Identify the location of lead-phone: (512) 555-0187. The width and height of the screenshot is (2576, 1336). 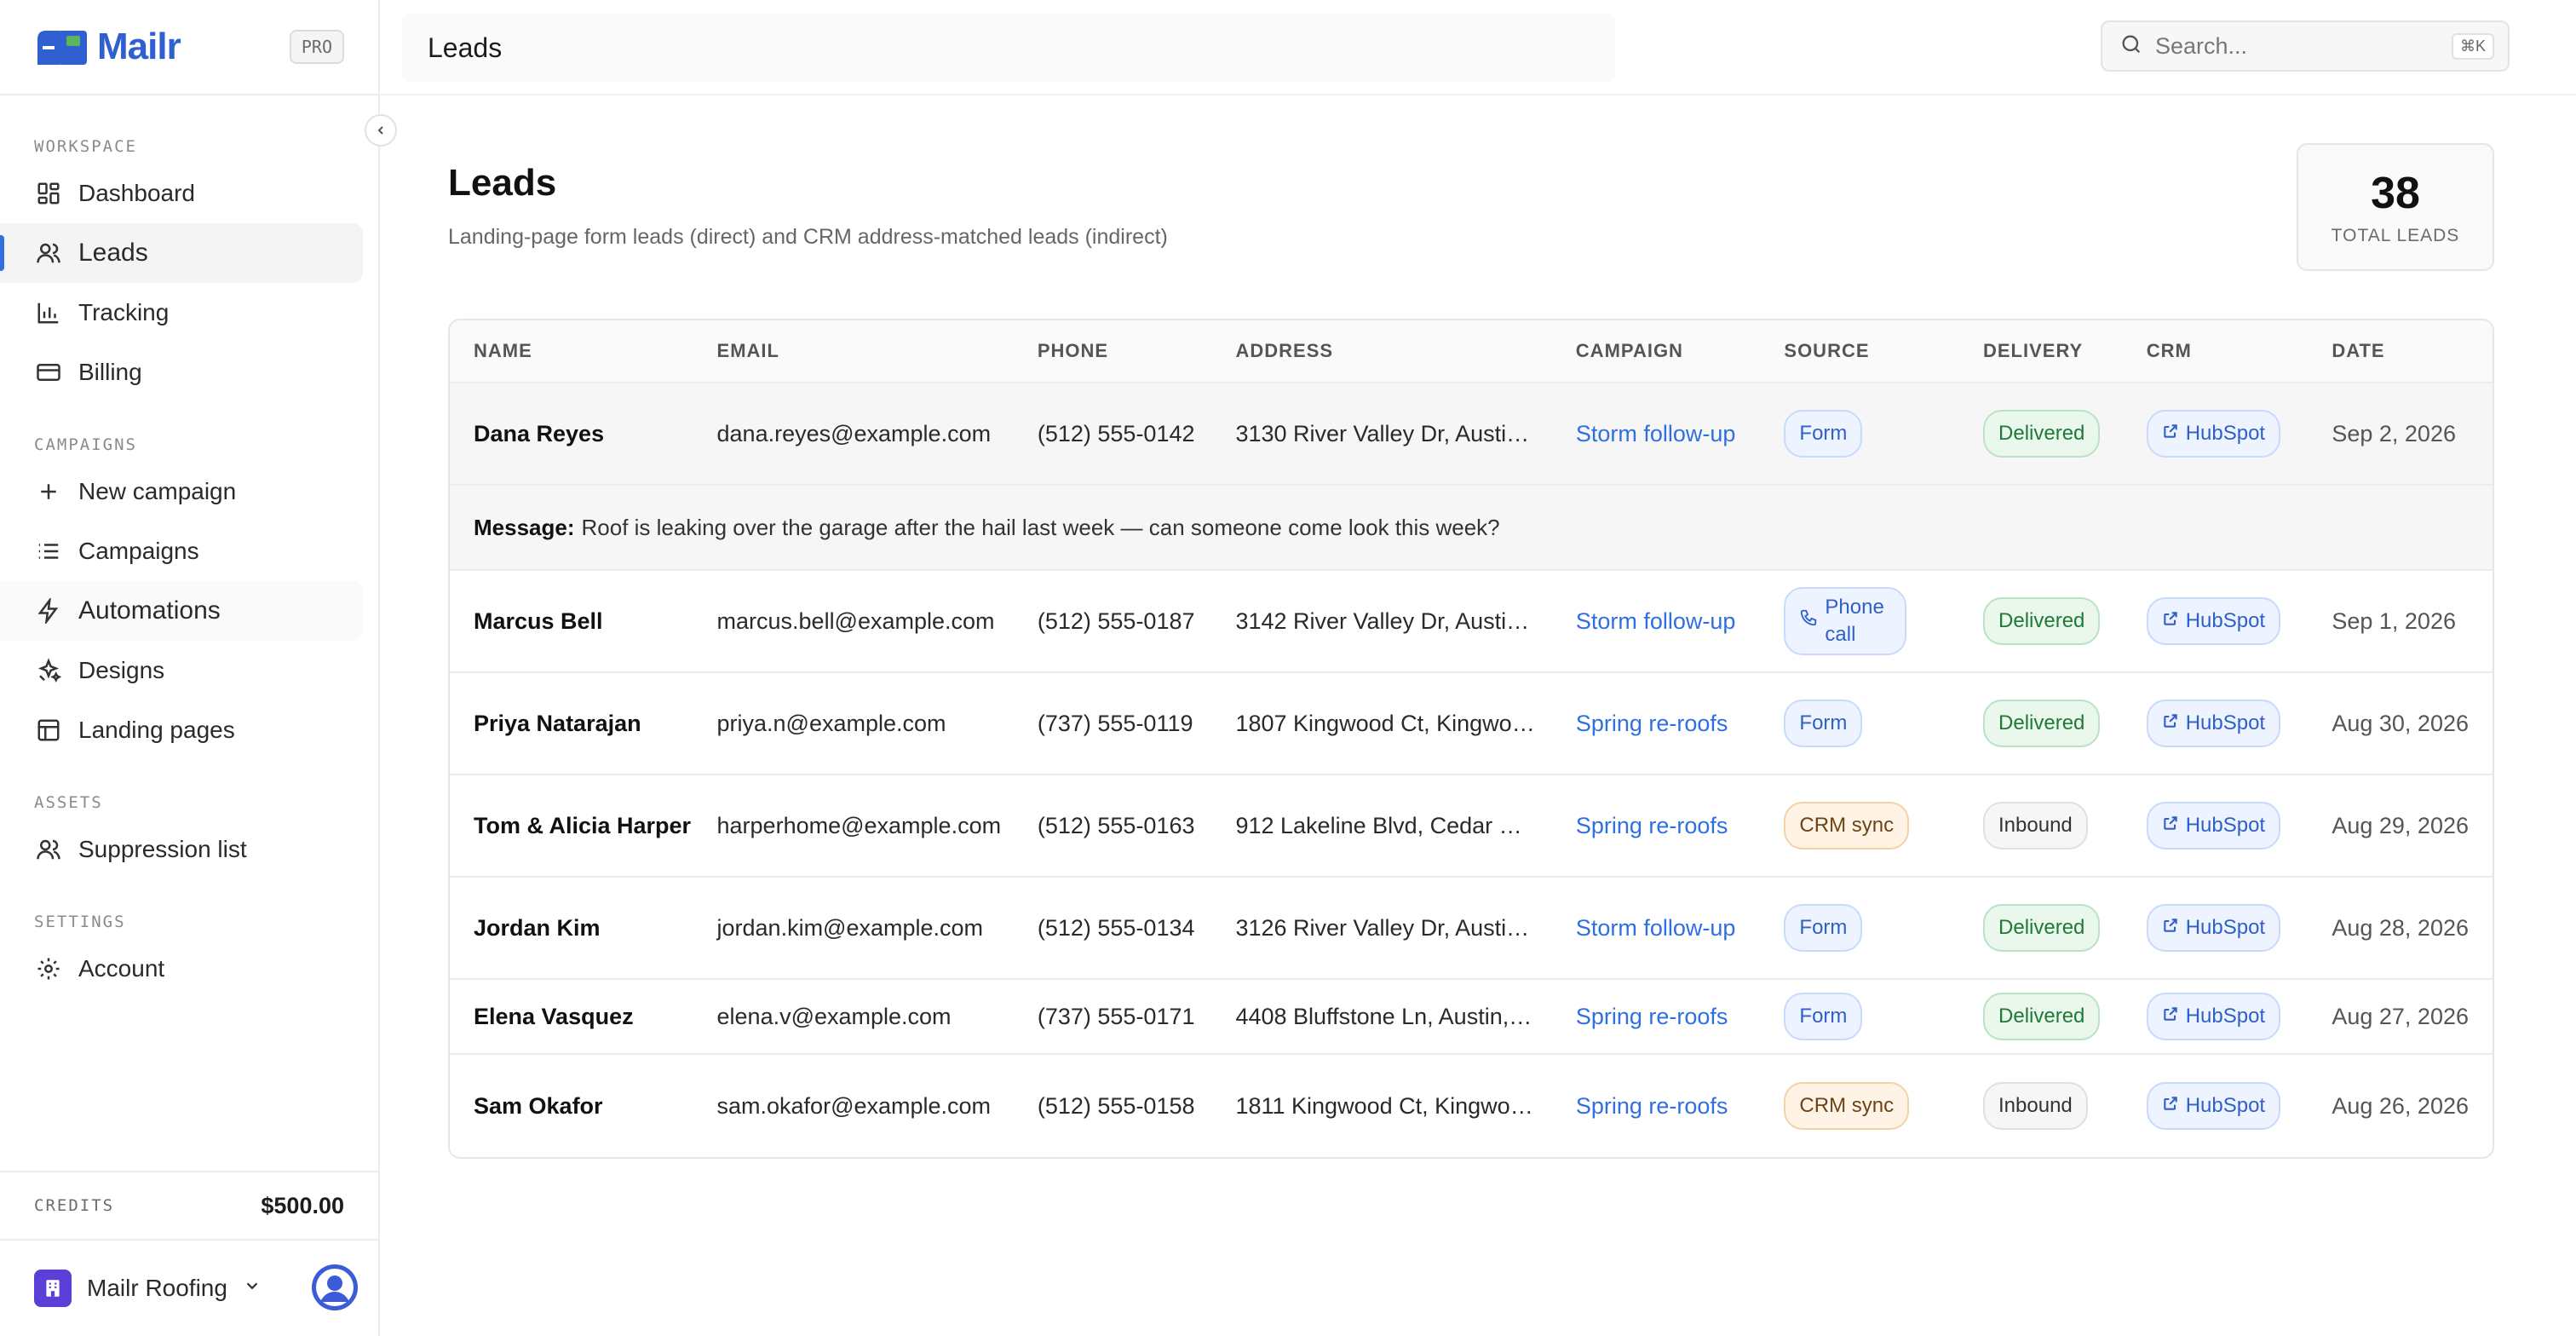
(1116, 621).